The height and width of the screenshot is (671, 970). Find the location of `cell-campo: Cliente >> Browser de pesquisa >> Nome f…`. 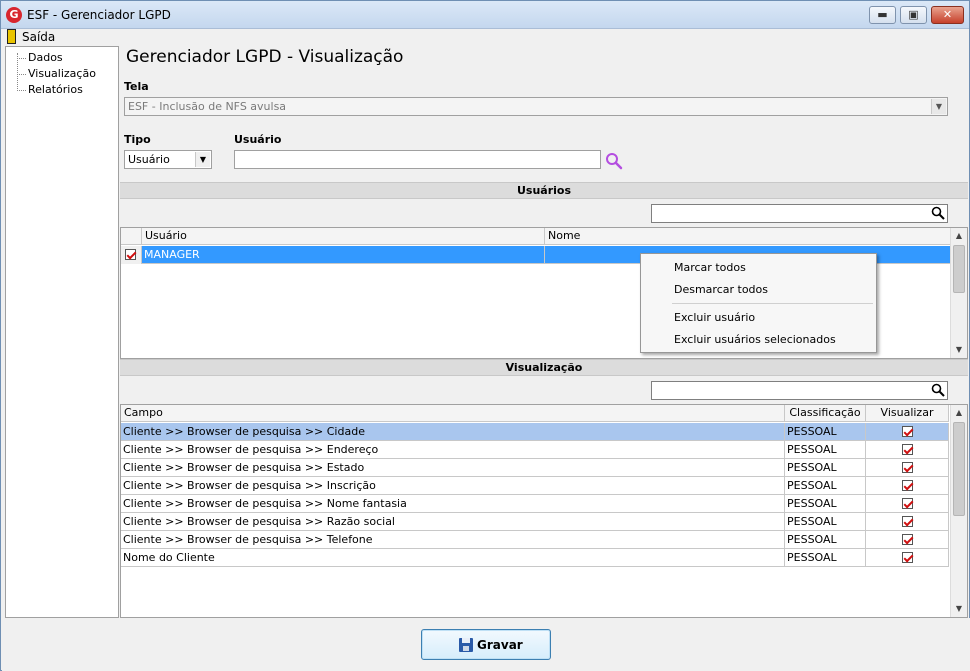

cell-campo: Cliente >> Browser de pesquisa >> Nome f… is located at coordinates (453, 504).